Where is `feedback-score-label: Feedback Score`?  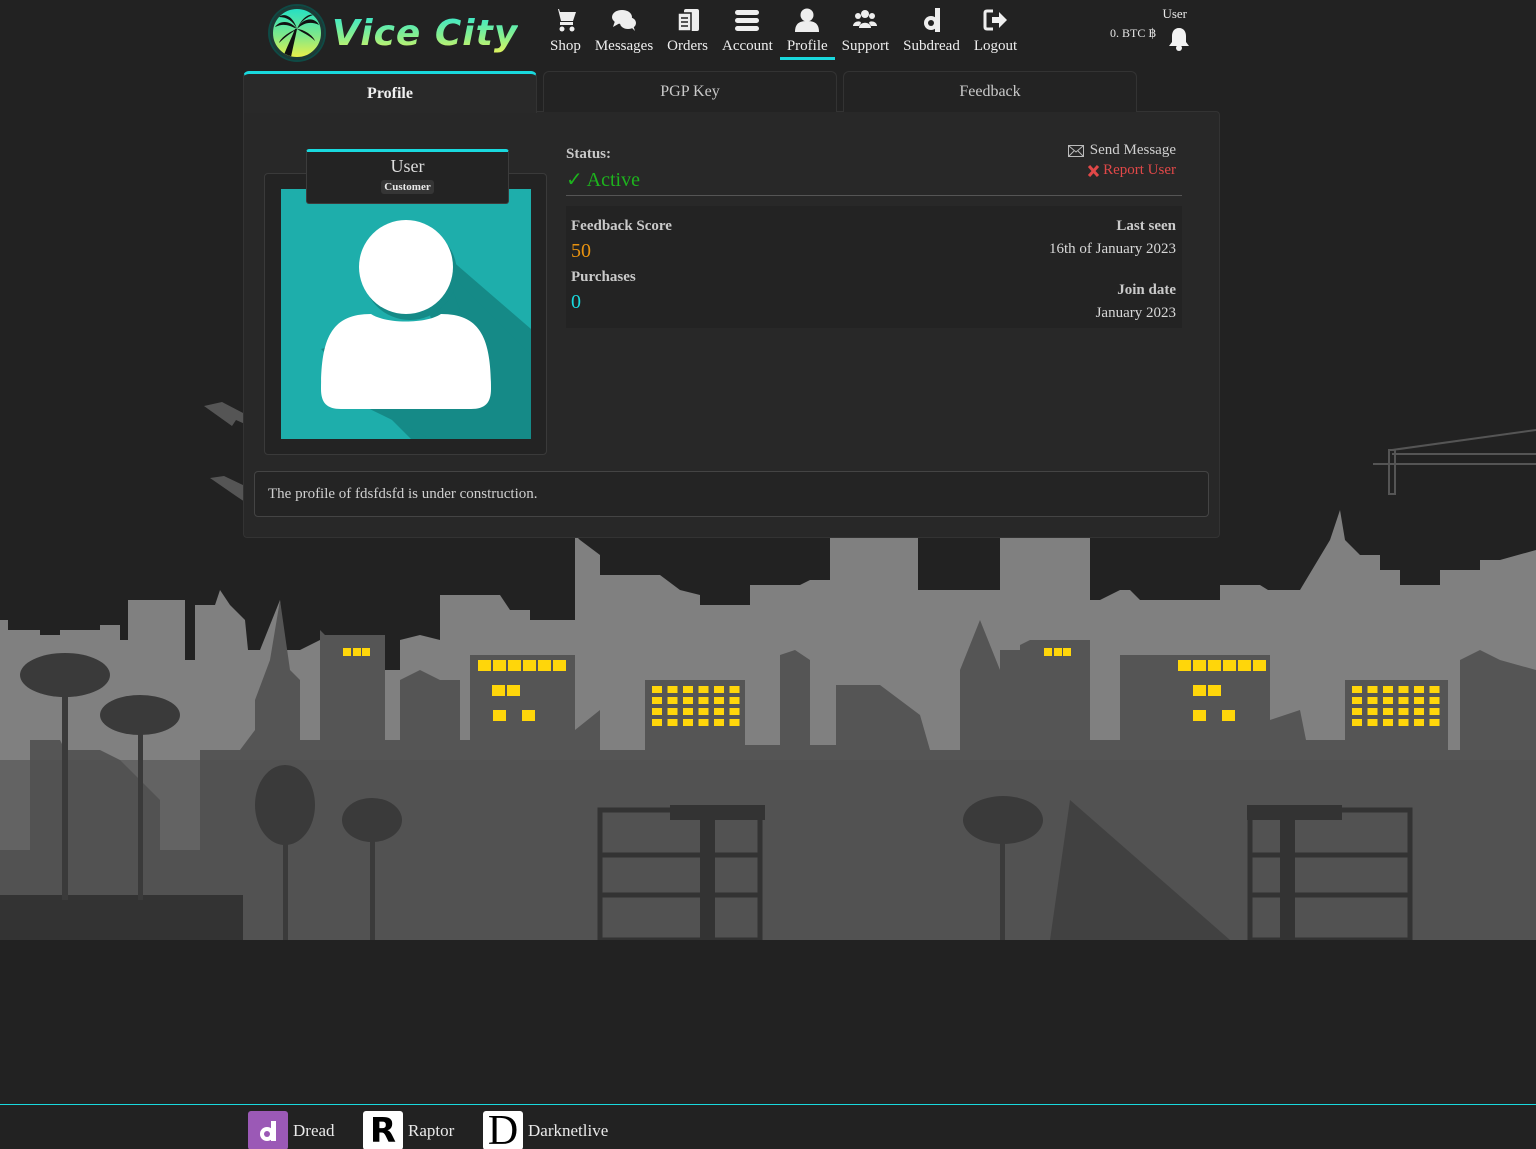 feedback-score-label: Feedback Score is located at coordinates (621, 226).